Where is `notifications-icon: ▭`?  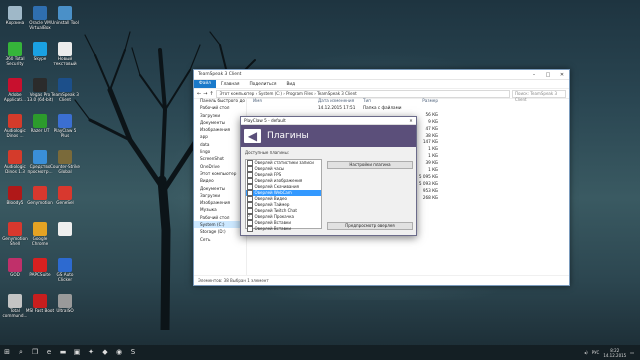
notifications-icon: ▭ is located at coordinates (632, 352).